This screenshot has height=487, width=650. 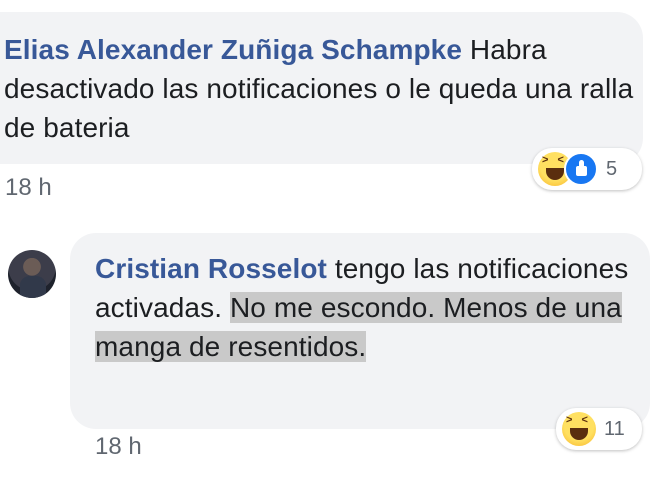 I want to click on reactions-summary: 5, so click(x=587, y=169).